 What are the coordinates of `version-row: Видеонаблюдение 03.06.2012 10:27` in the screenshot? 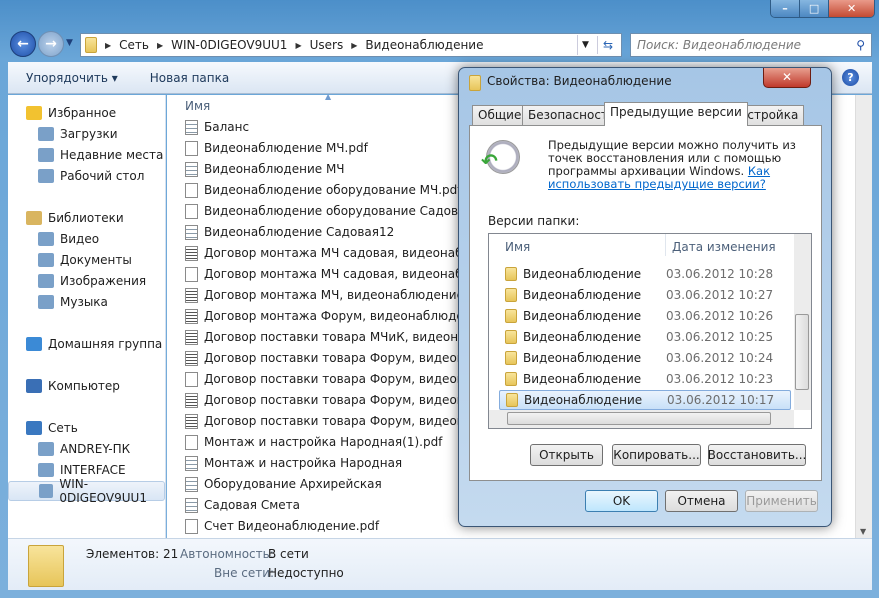 It's located at (645, 295).